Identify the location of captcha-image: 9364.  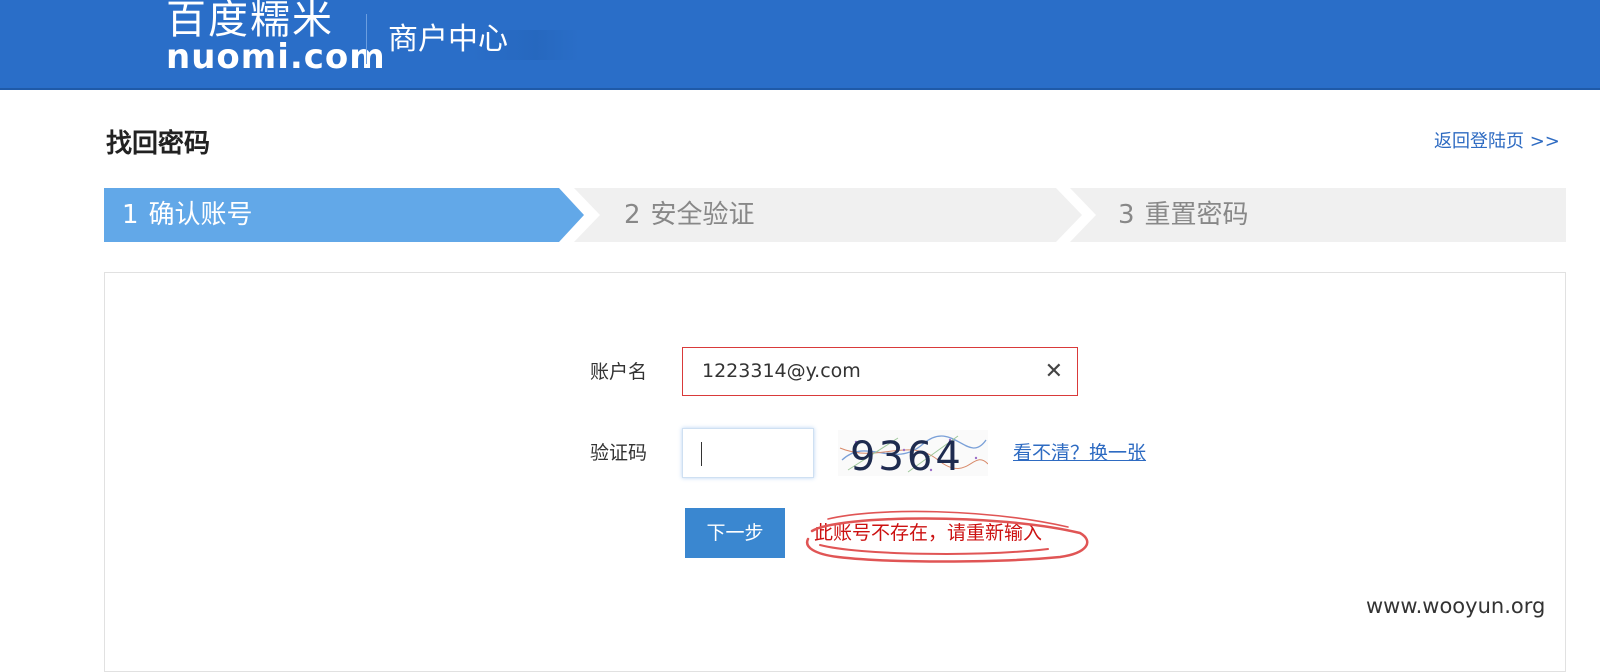
(913, 453).